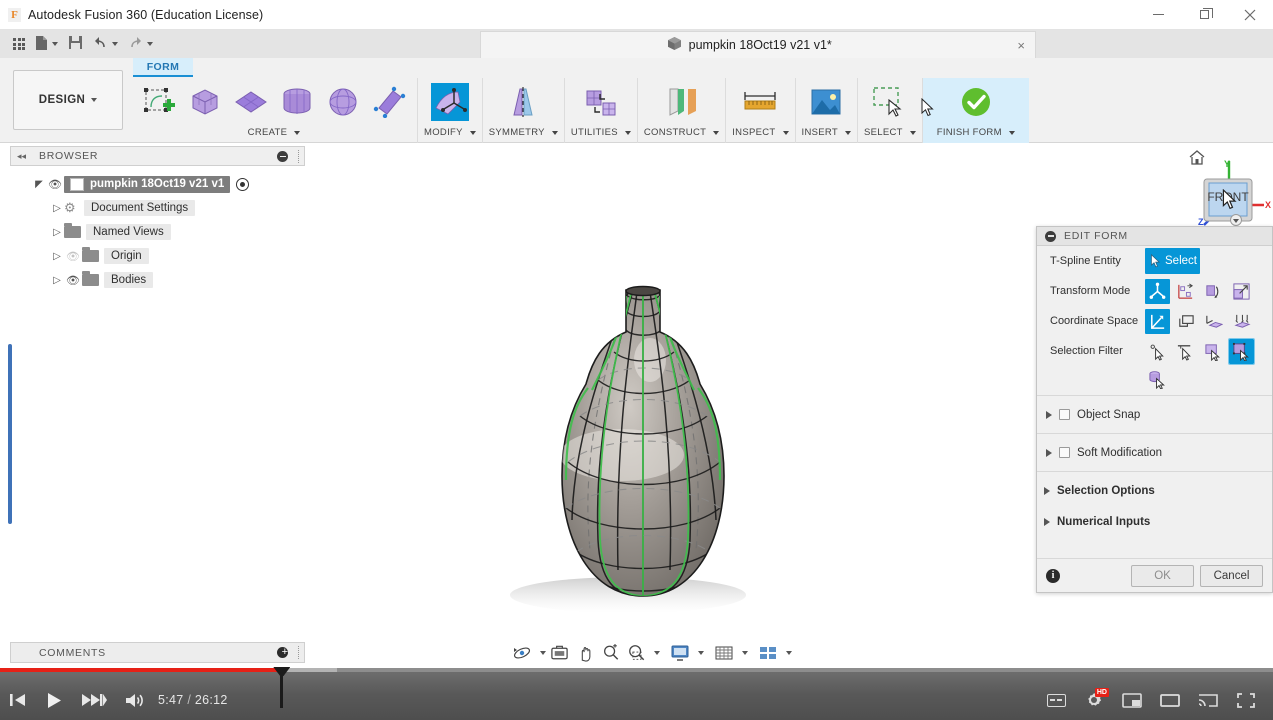  Describe the element at coordinates (73, 256) in the screenshot. I see `visibility-eye-off-icon: 👁` at that location.